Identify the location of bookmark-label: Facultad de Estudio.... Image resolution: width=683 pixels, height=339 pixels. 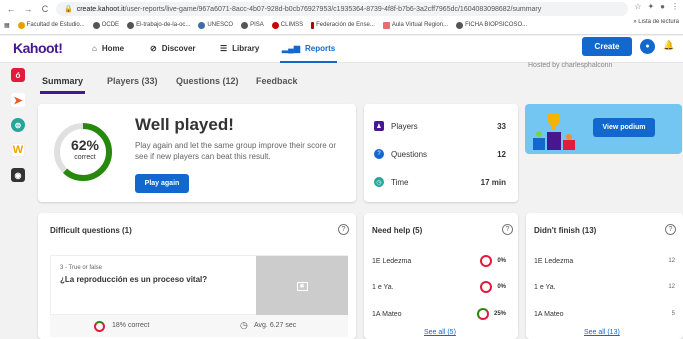
(55, 25).